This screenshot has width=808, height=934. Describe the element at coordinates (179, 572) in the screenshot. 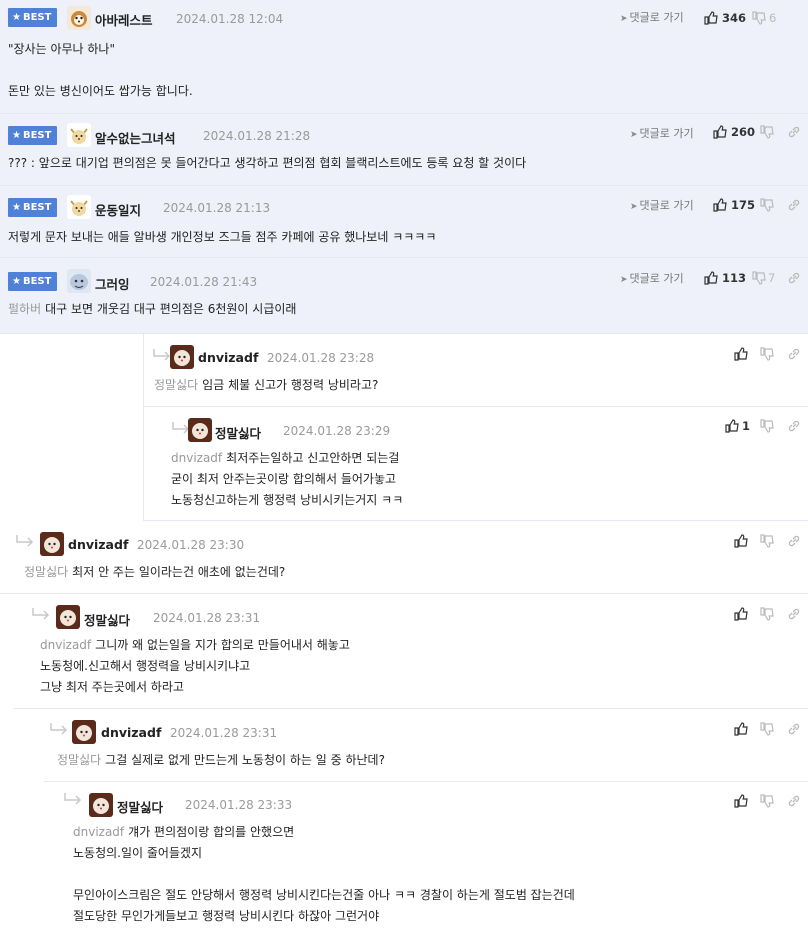

I see `comment-text: 최저 안 주는 일이라는건 애초에 없는건데?` at that location.